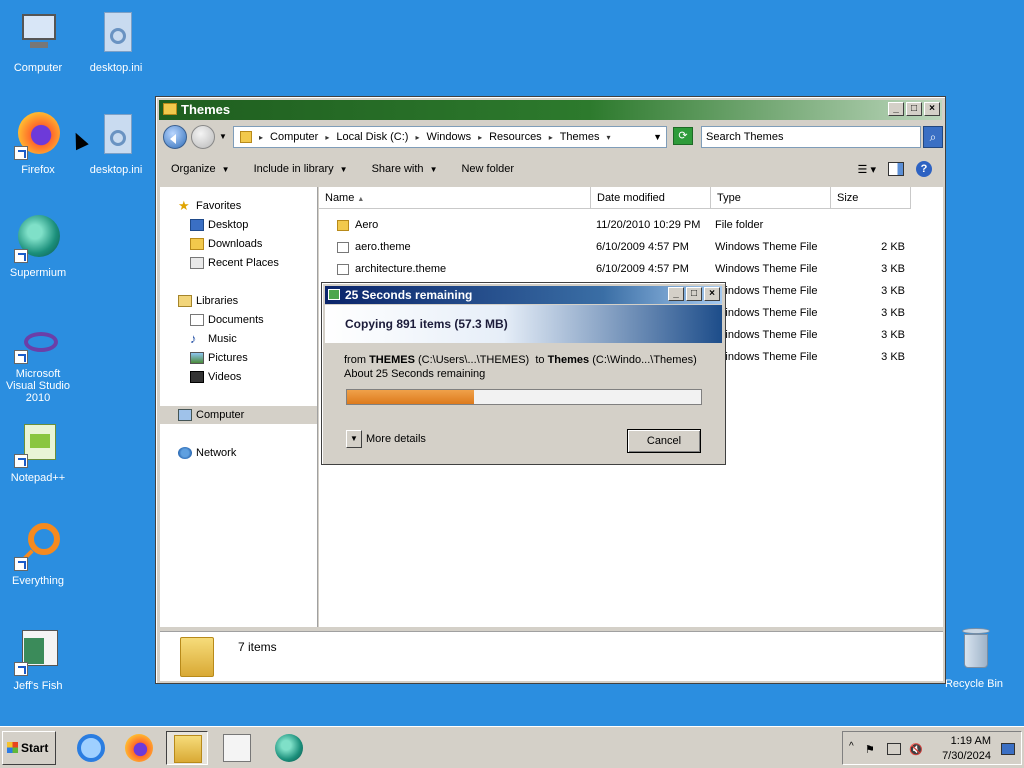  What do you see at coordinates (771, 198) in the screenshot?
I see `column-header-type: Type` at bounding box center [771, 198].